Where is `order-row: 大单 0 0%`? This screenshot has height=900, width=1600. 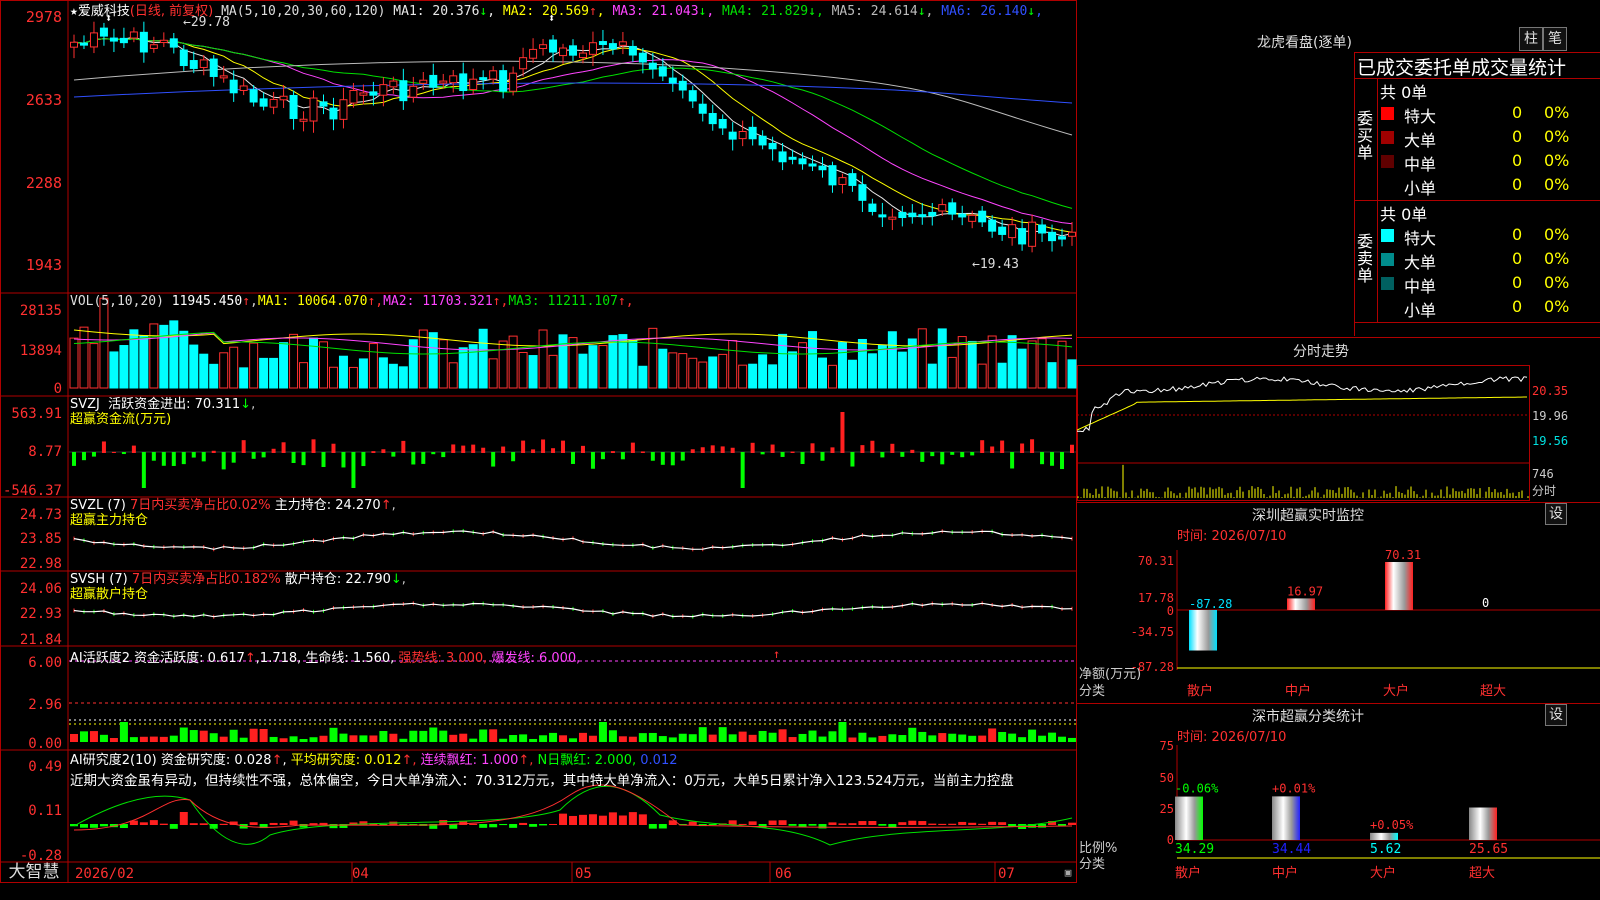 order-row: 大单 0 0% is located at coordinates (1490, 260).